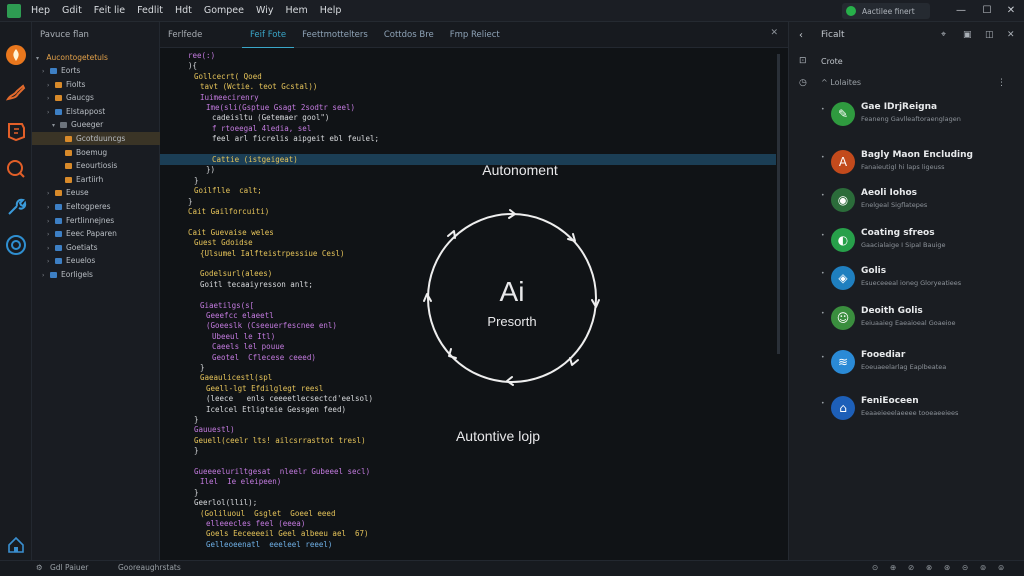 This screenshot has width=1024, height=576. I want to click on tab: Cottdos Bre, so click(409, 35).